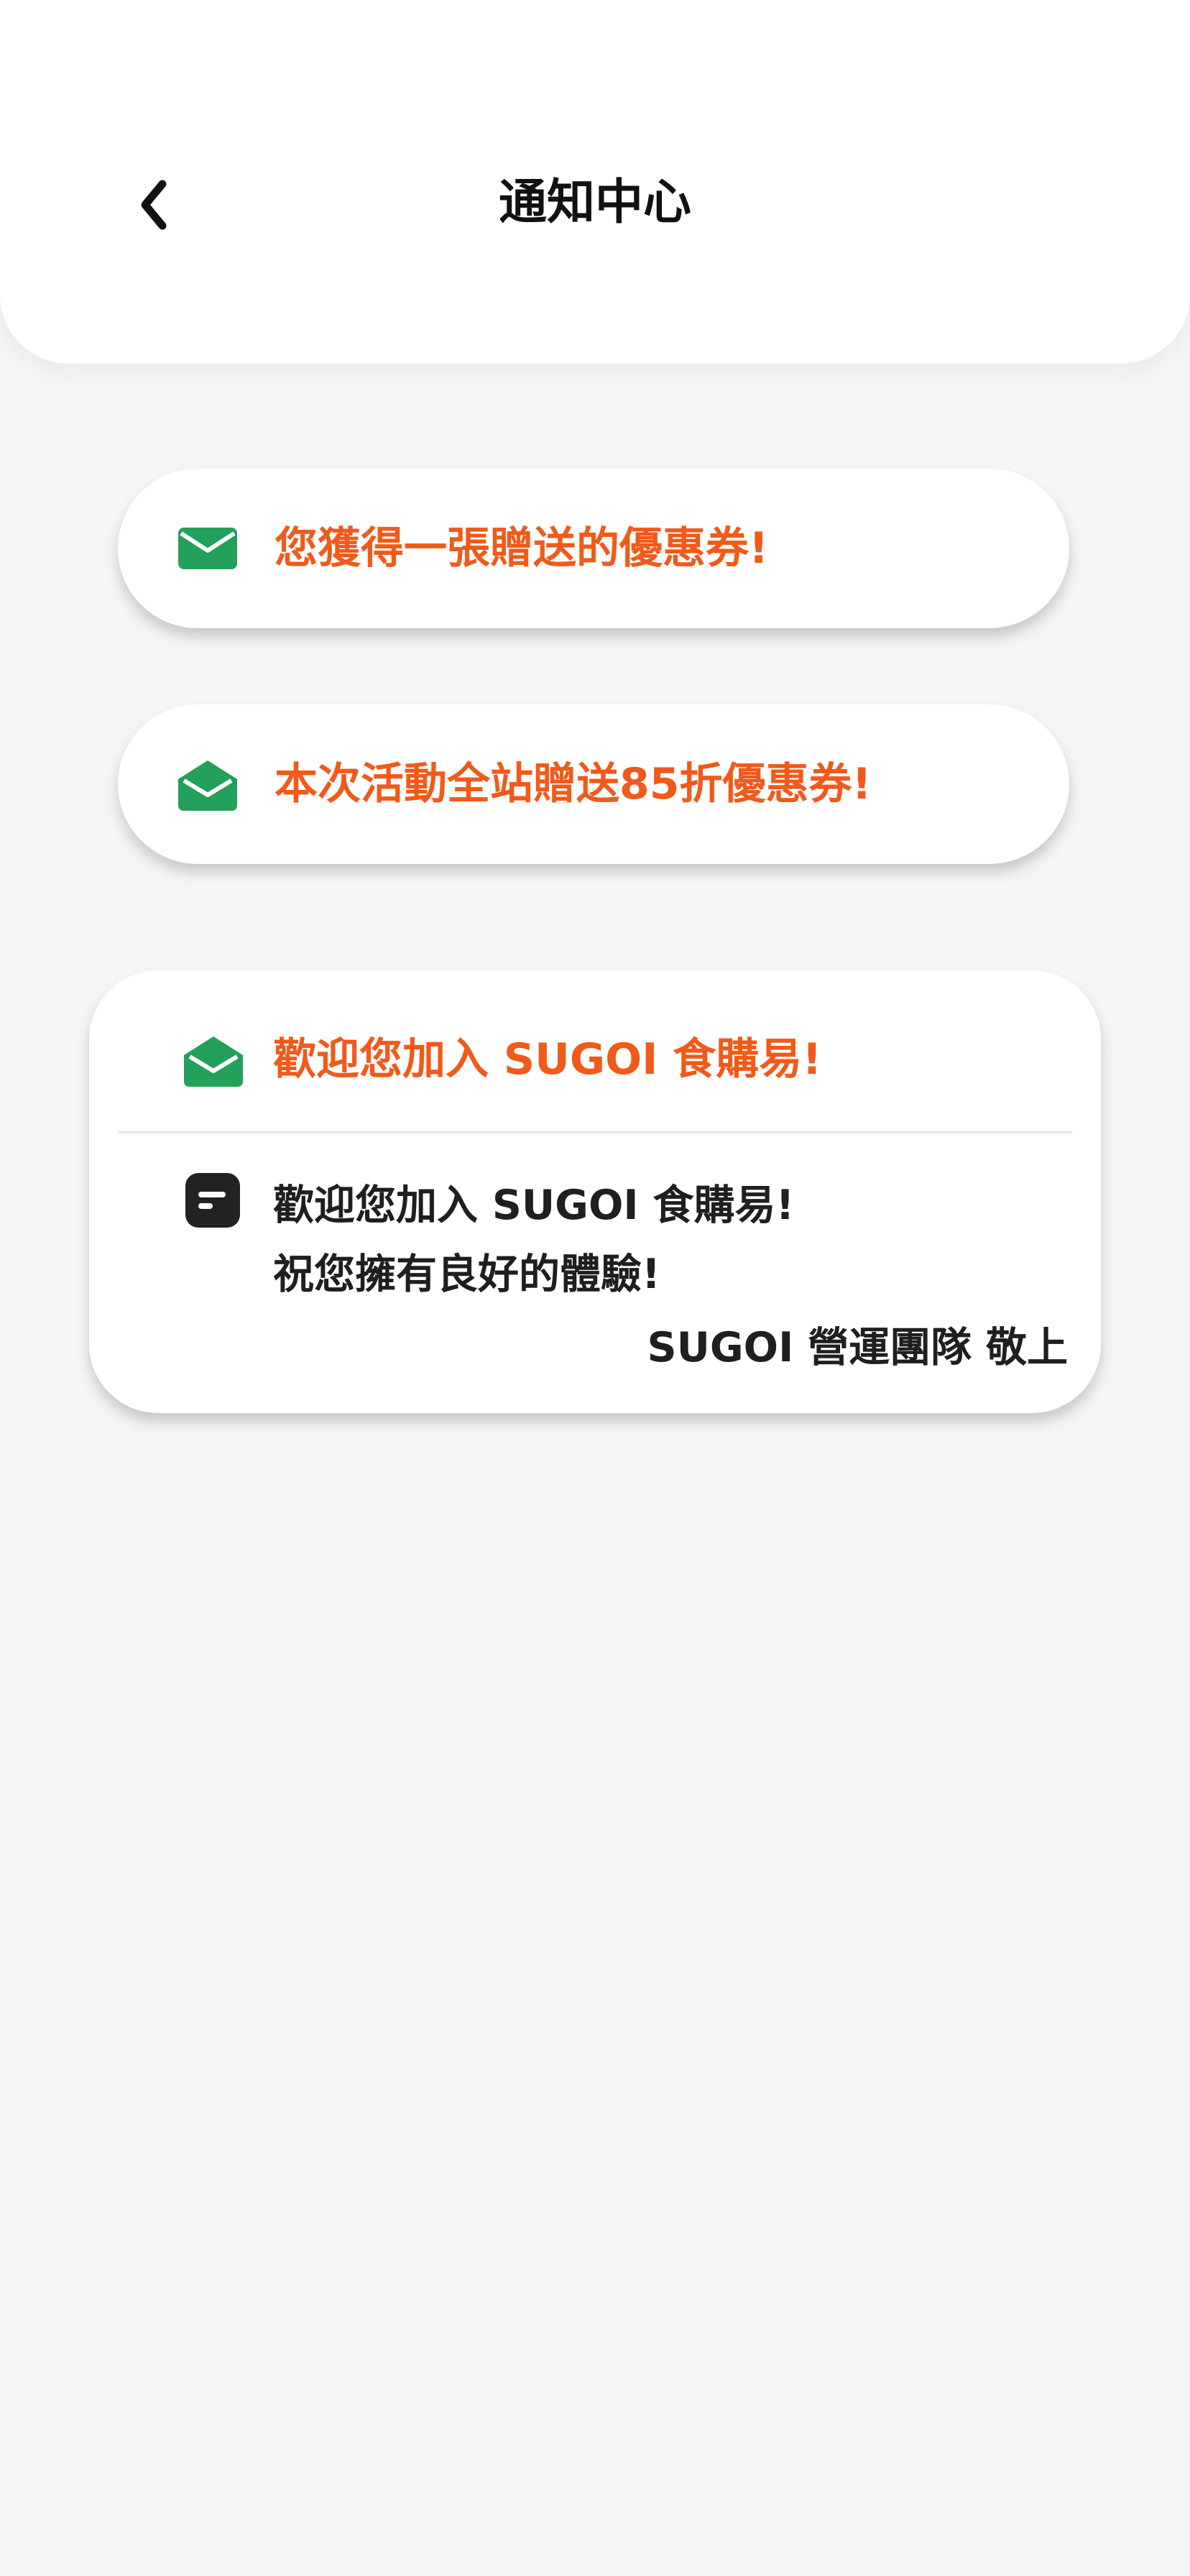 This screenshot has width=1190, height=2576. Describe the element at coordinates (207, 548) in the screenshot. I see `envelope-closed-icon` at that location.